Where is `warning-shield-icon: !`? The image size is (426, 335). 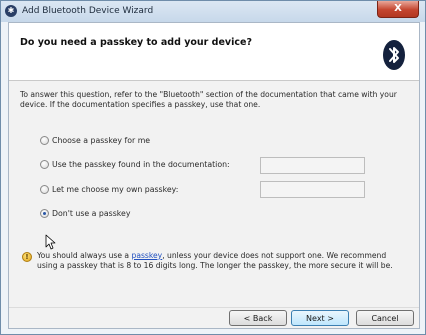 warning-shield-icon: ! is located at coordinates (27, 257).